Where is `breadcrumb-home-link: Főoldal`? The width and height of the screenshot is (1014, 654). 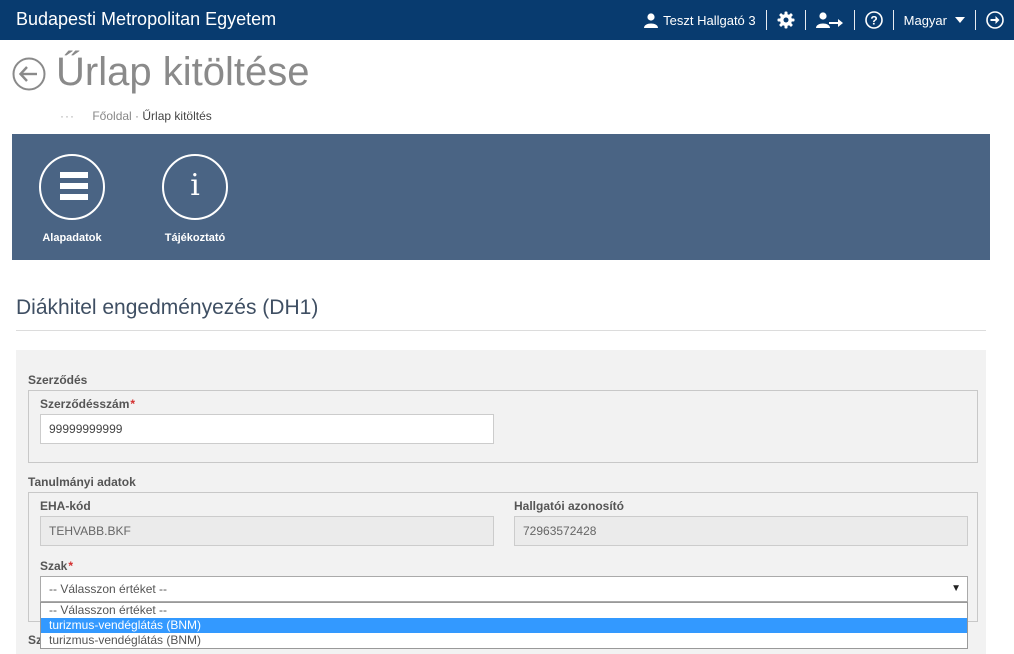
breadcrumb-home-link: Főoldal is located at coordinates (111, 116).